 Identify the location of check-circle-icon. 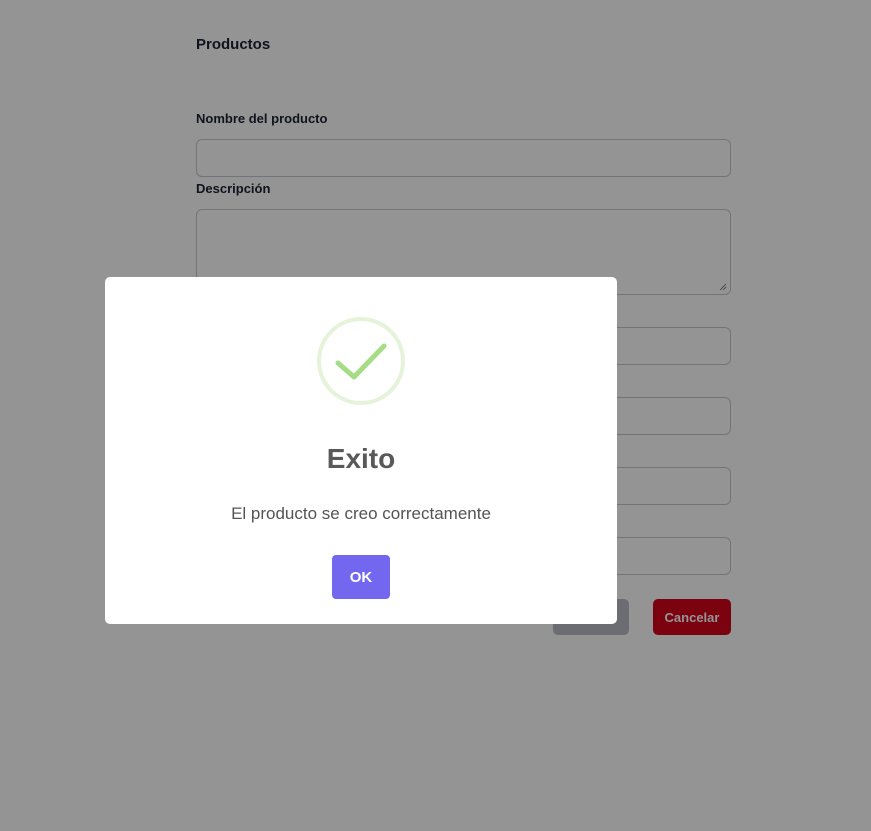
(361, 361).